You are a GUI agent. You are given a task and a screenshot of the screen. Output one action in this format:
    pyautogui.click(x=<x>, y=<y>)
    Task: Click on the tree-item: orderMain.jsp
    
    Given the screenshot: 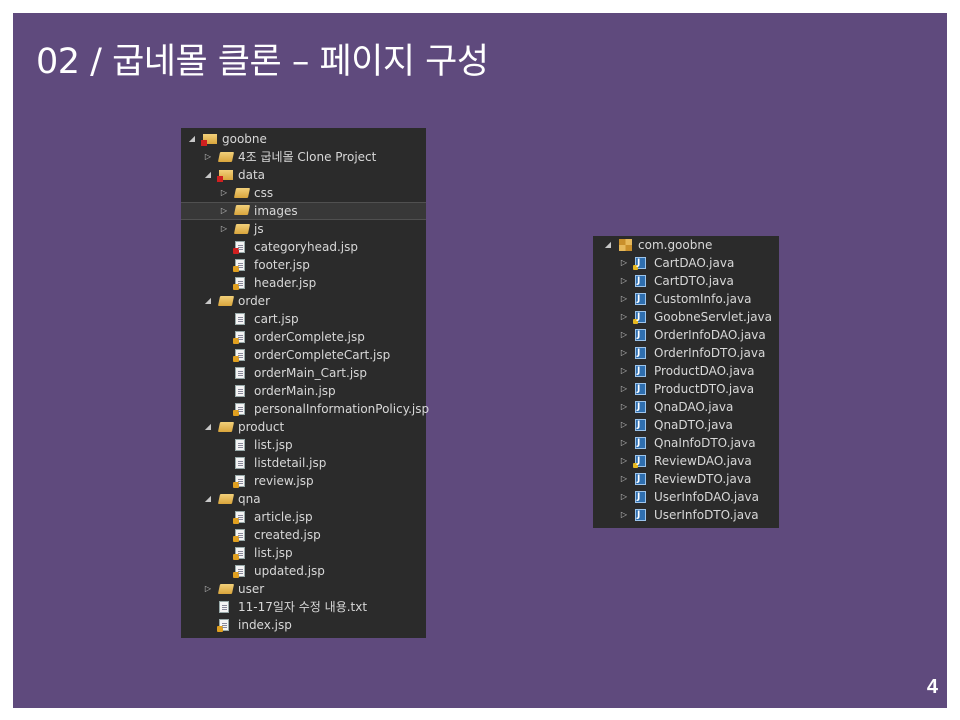 What is the action you would take?
    pyautogui.click(x=303, y=391)
    